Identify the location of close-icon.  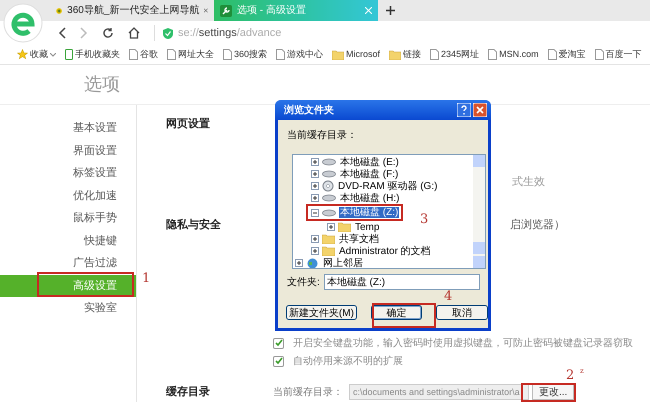
(206, 10).